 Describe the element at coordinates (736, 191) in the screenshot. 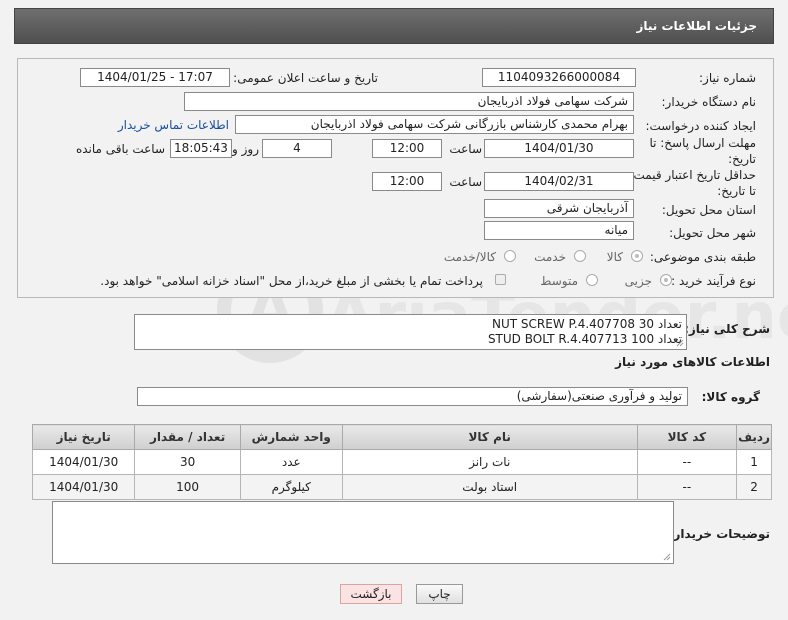

I see `price-validity-label-2: تا تاریخ:` at that location.